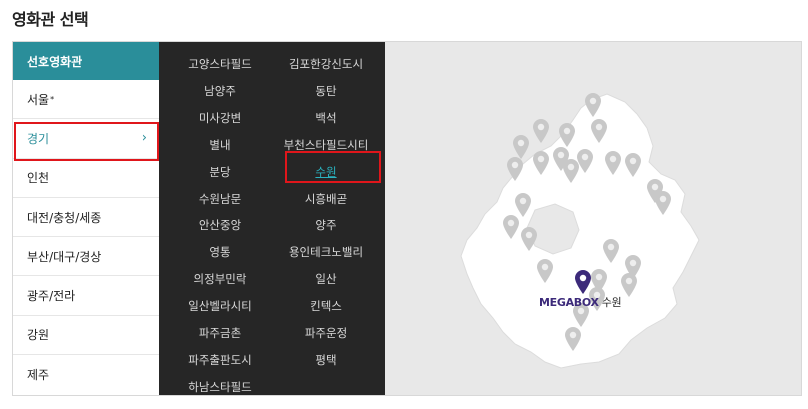 The height and width of the screenshot is (409, 808). What do you see at coordinates (326, 306) in the screenshot?
I see `theater-item: 킨텍스` at bounding box center [326, 306].